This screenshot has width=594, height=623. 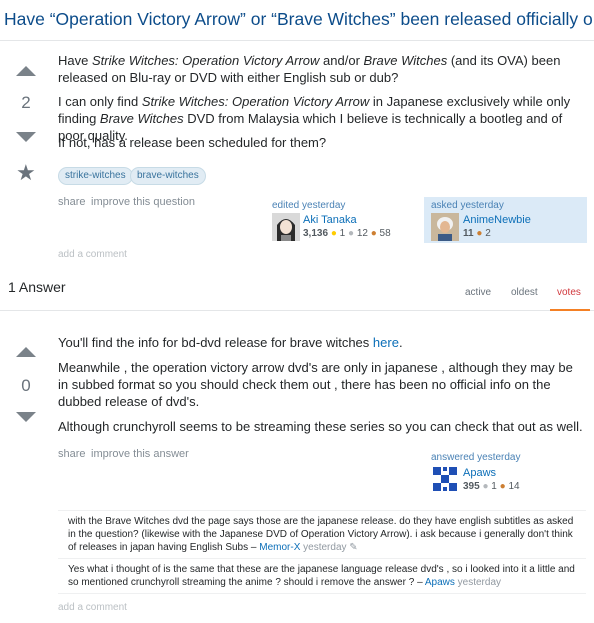 What do you see at coordinates (26, 102) in the screenshot?
I see `question-score: 2` at bounding box center [26, 102].